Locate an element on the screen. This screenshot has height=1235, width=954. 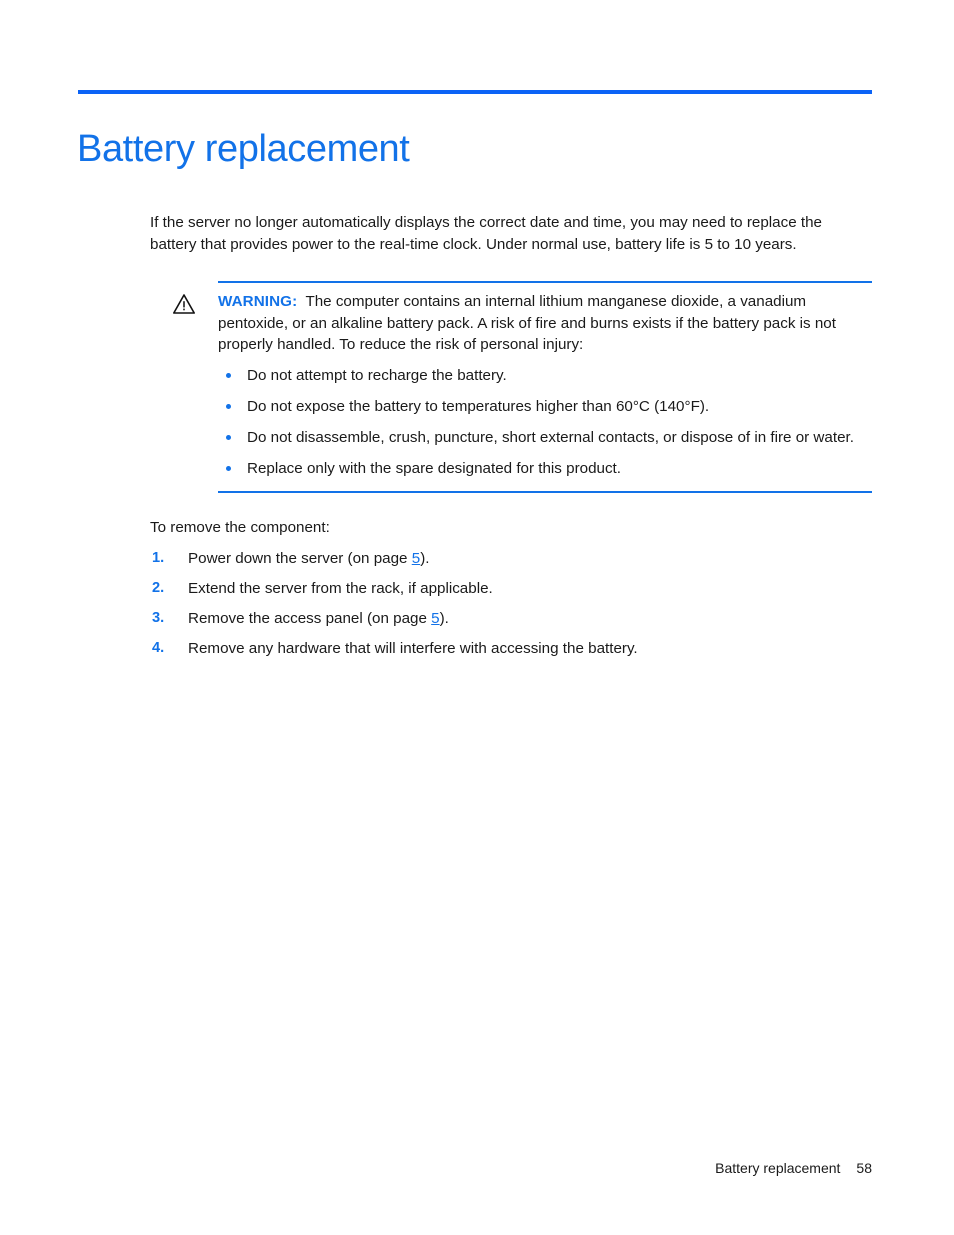
footer-chapter-title: Battery replacement is located at coordinates (778, 1168).